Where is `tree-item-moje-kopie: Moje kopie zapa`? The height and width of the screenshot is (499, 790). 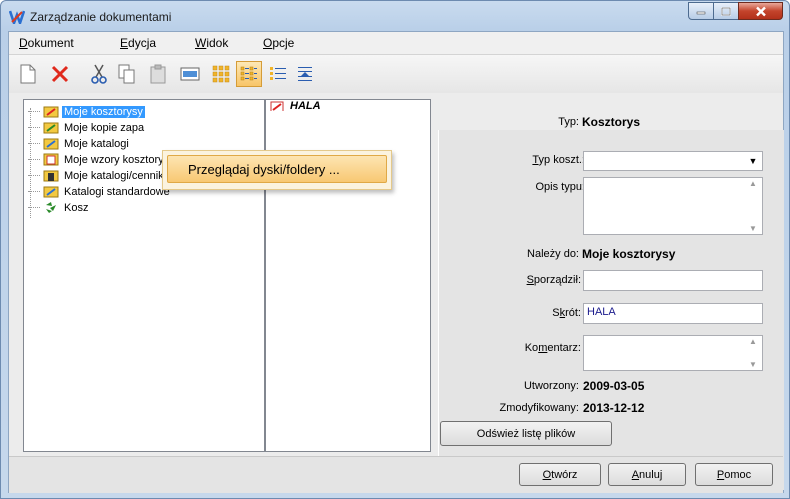
tree-item-moje-kopie: Moje kopie zapa is located at coordinates (87, 127).